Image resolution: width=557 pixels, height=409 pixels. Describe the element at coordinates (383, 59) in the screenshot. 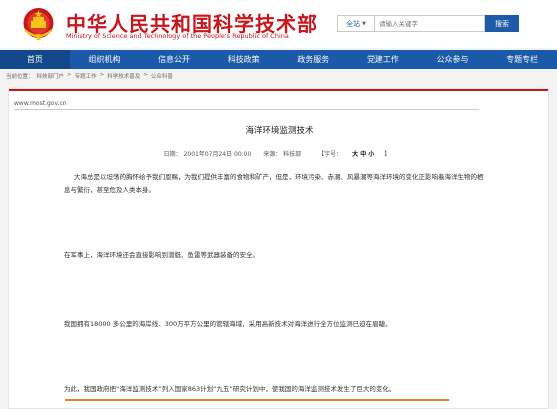

I see `nav-item-party-building: 党建工作` at that location.